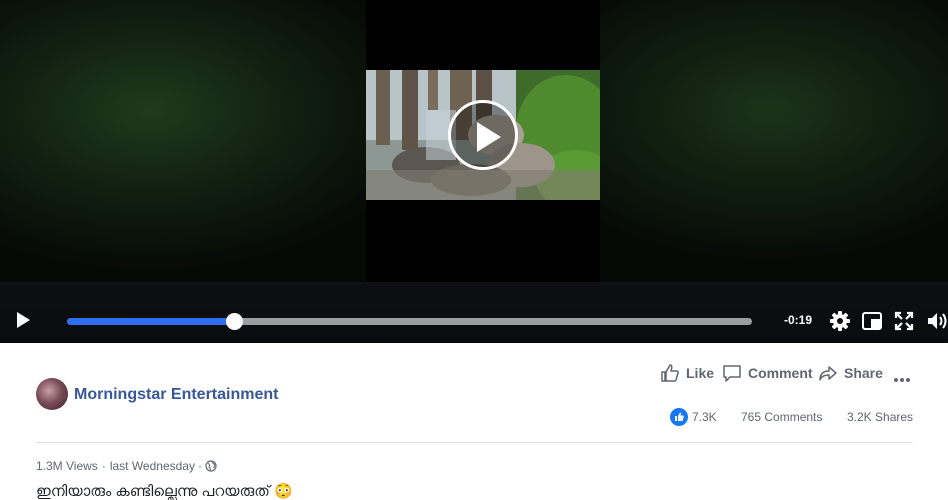  What do you see at coordinates (67, 466) in the screenshot?
I see `views-count: 1.3M Views` at bounding box center [67, 466].